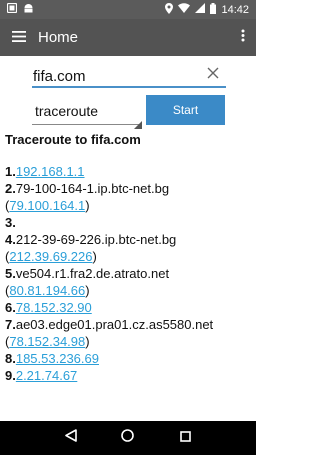 The height and width of the screenshot is (455, 320). Describe the element at coordinates (184, 9) in the screenshot. I see `wifi-icon` at that location.